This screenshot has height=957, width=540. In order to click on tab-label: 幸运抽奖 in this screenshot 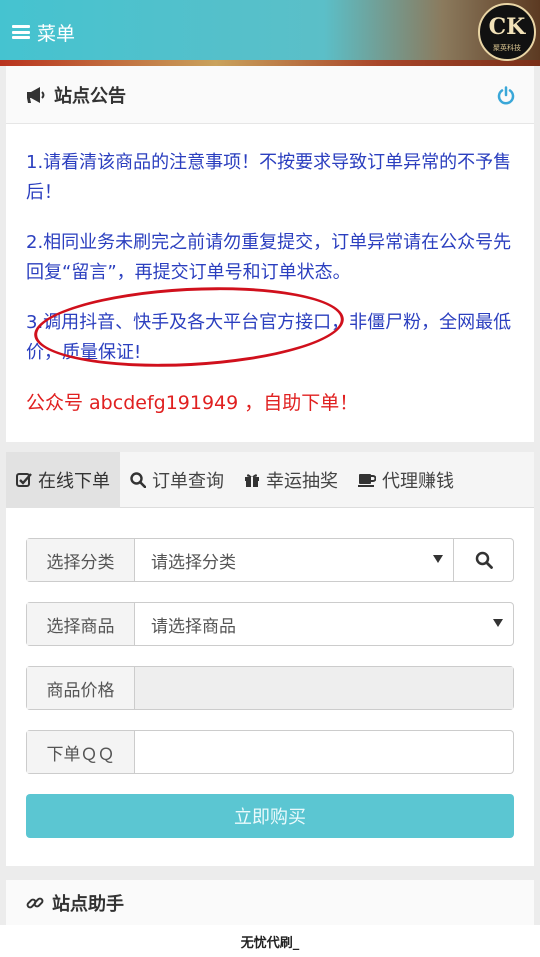, I will do `click(302, 481)`.